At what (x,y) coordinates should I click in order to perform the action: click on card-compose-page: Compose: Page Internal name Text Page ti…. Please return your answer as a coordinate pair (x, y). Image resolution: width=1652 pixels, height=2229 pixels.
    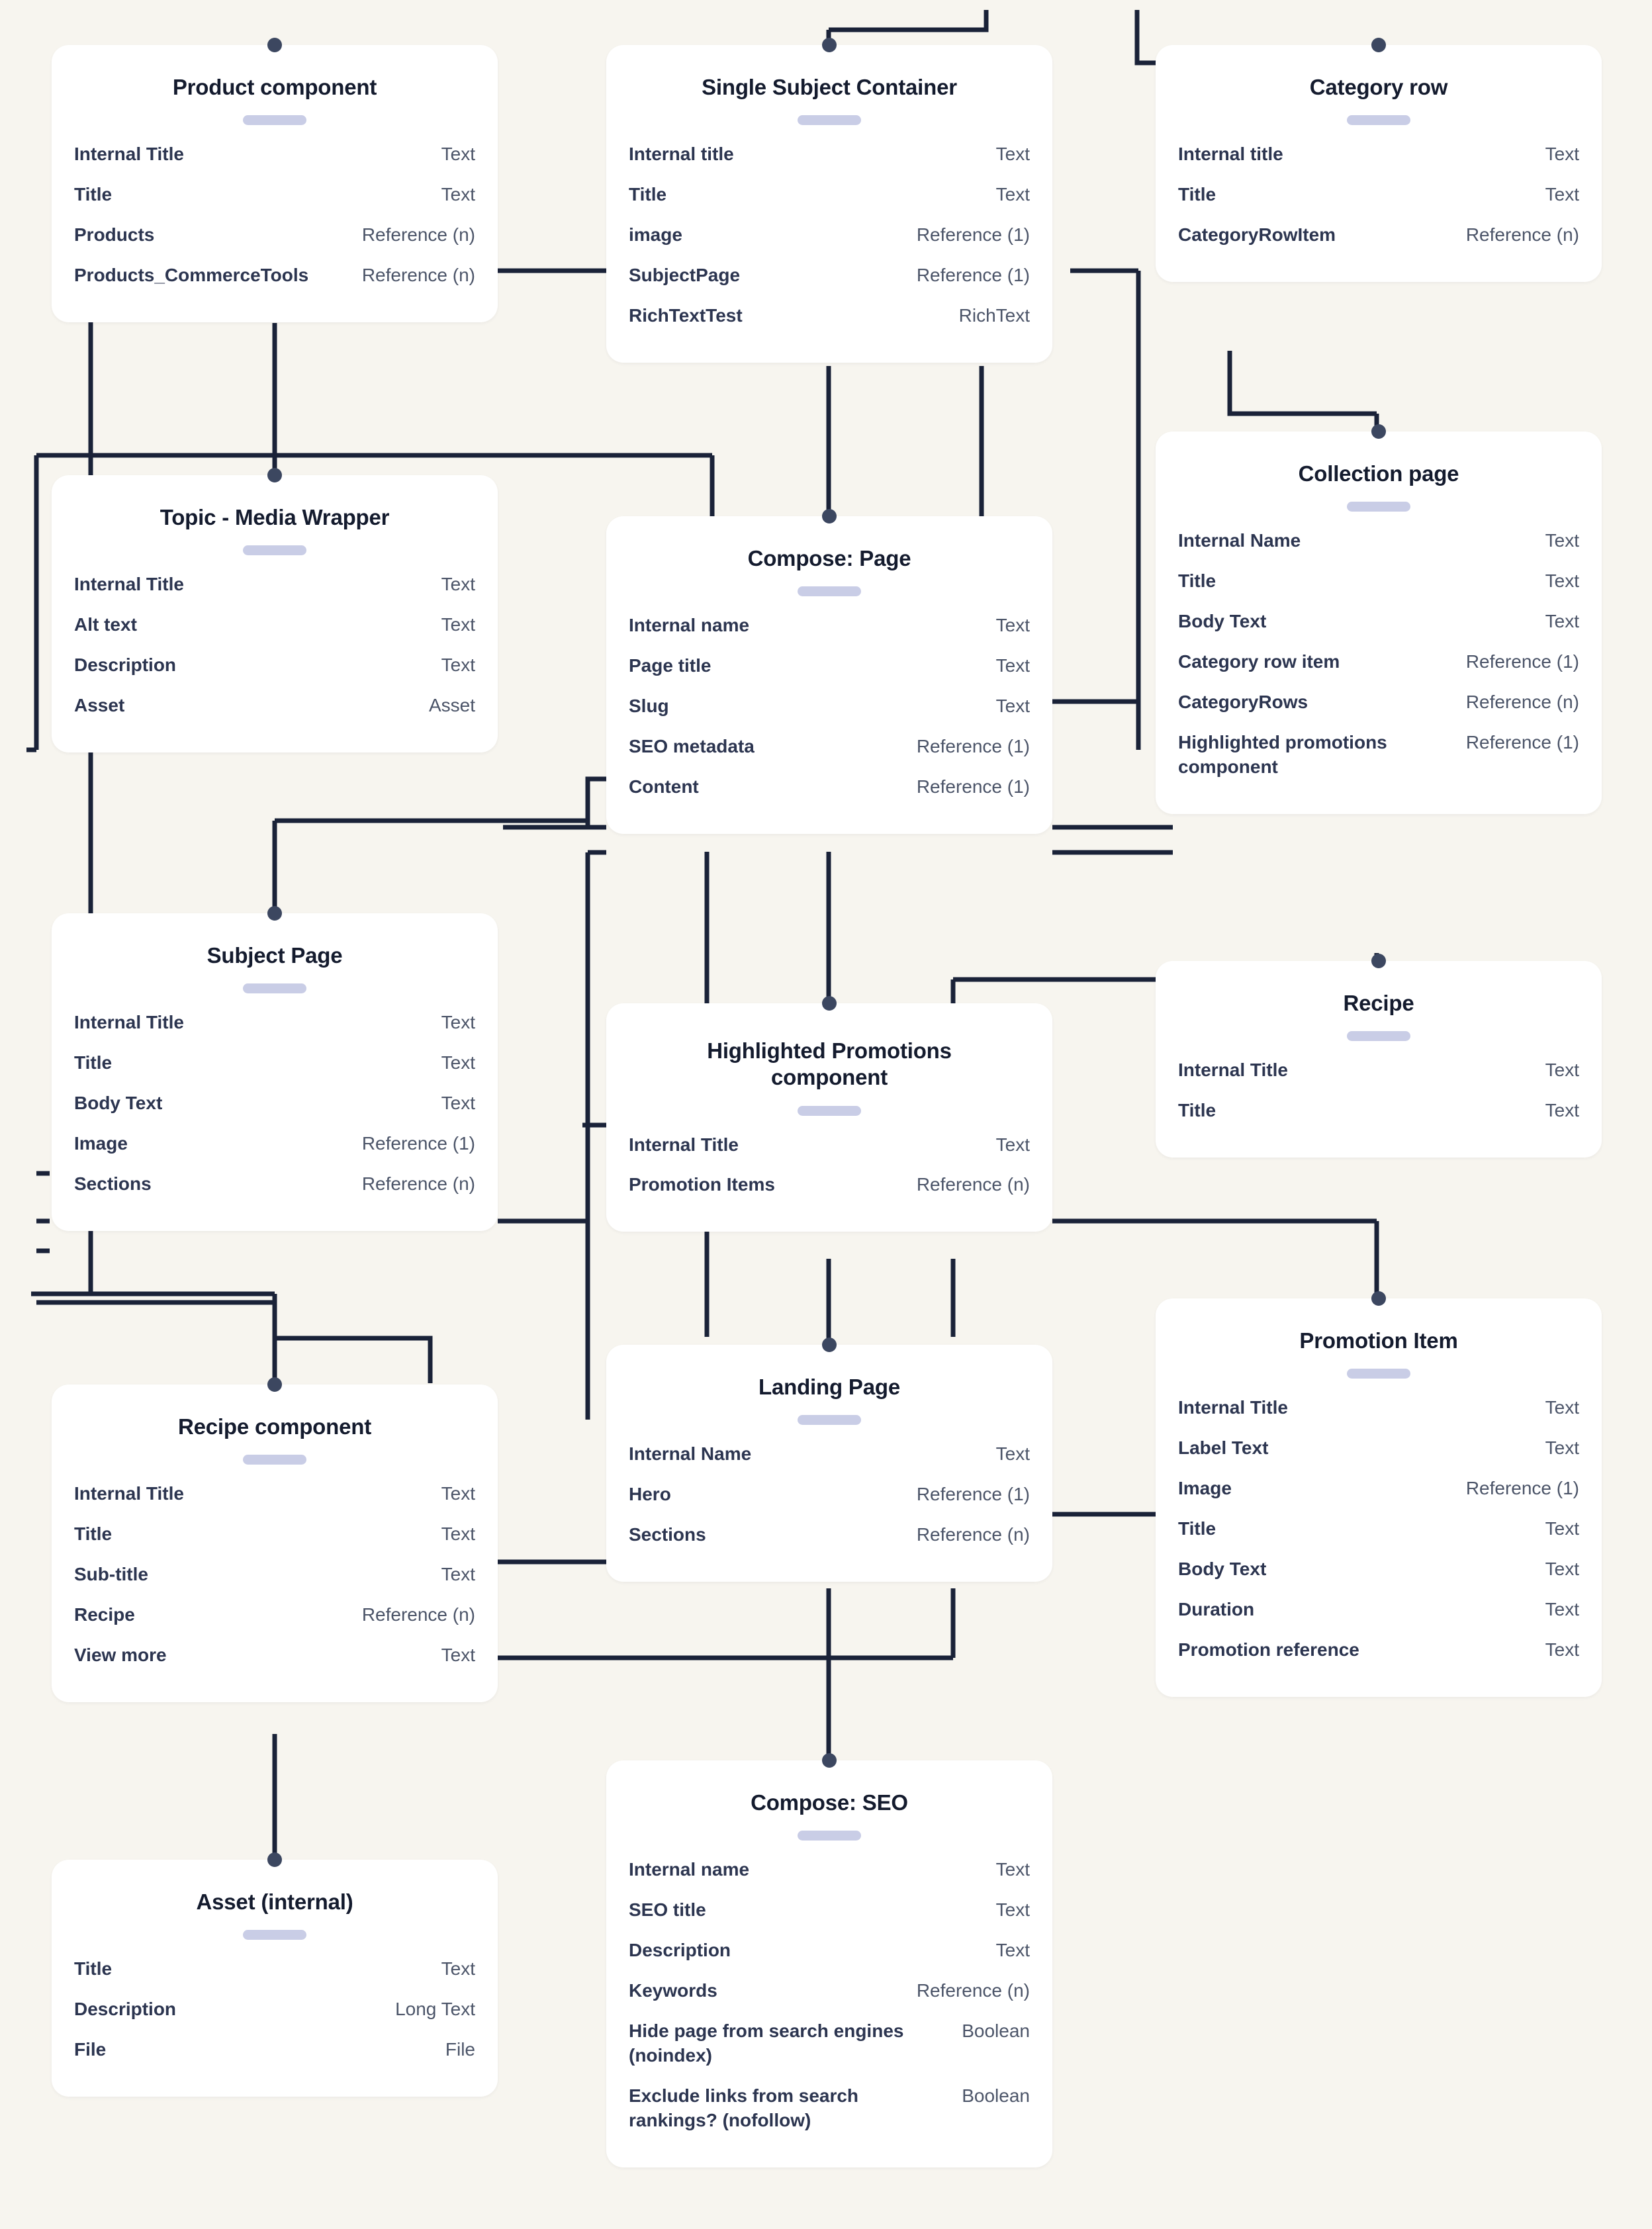
    Looking at the image, I should click on (829, 672).